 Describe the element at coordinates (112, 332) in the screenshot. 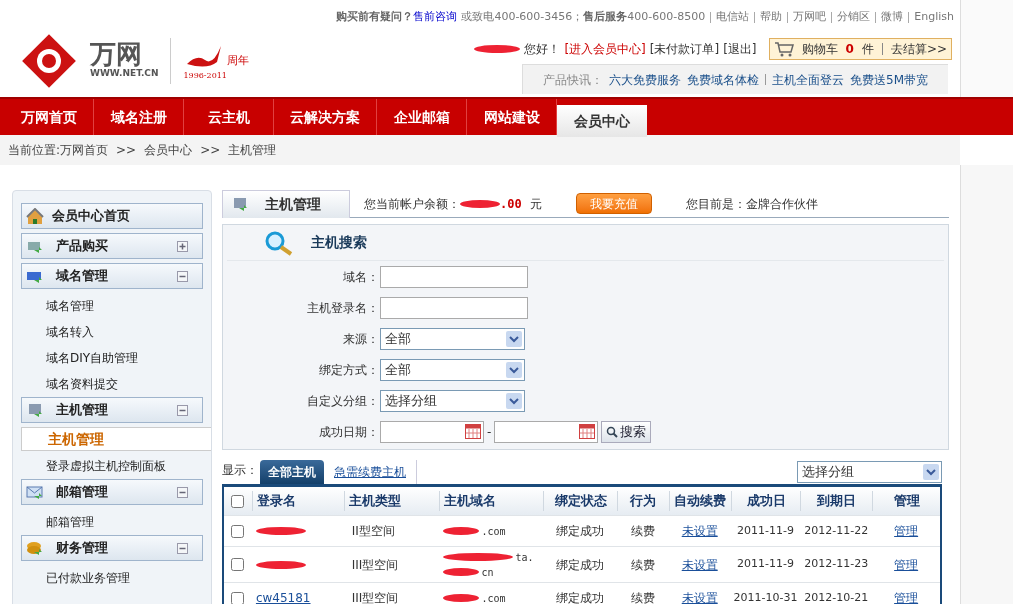

I see `sidebar-link: 域名转入` at that location.